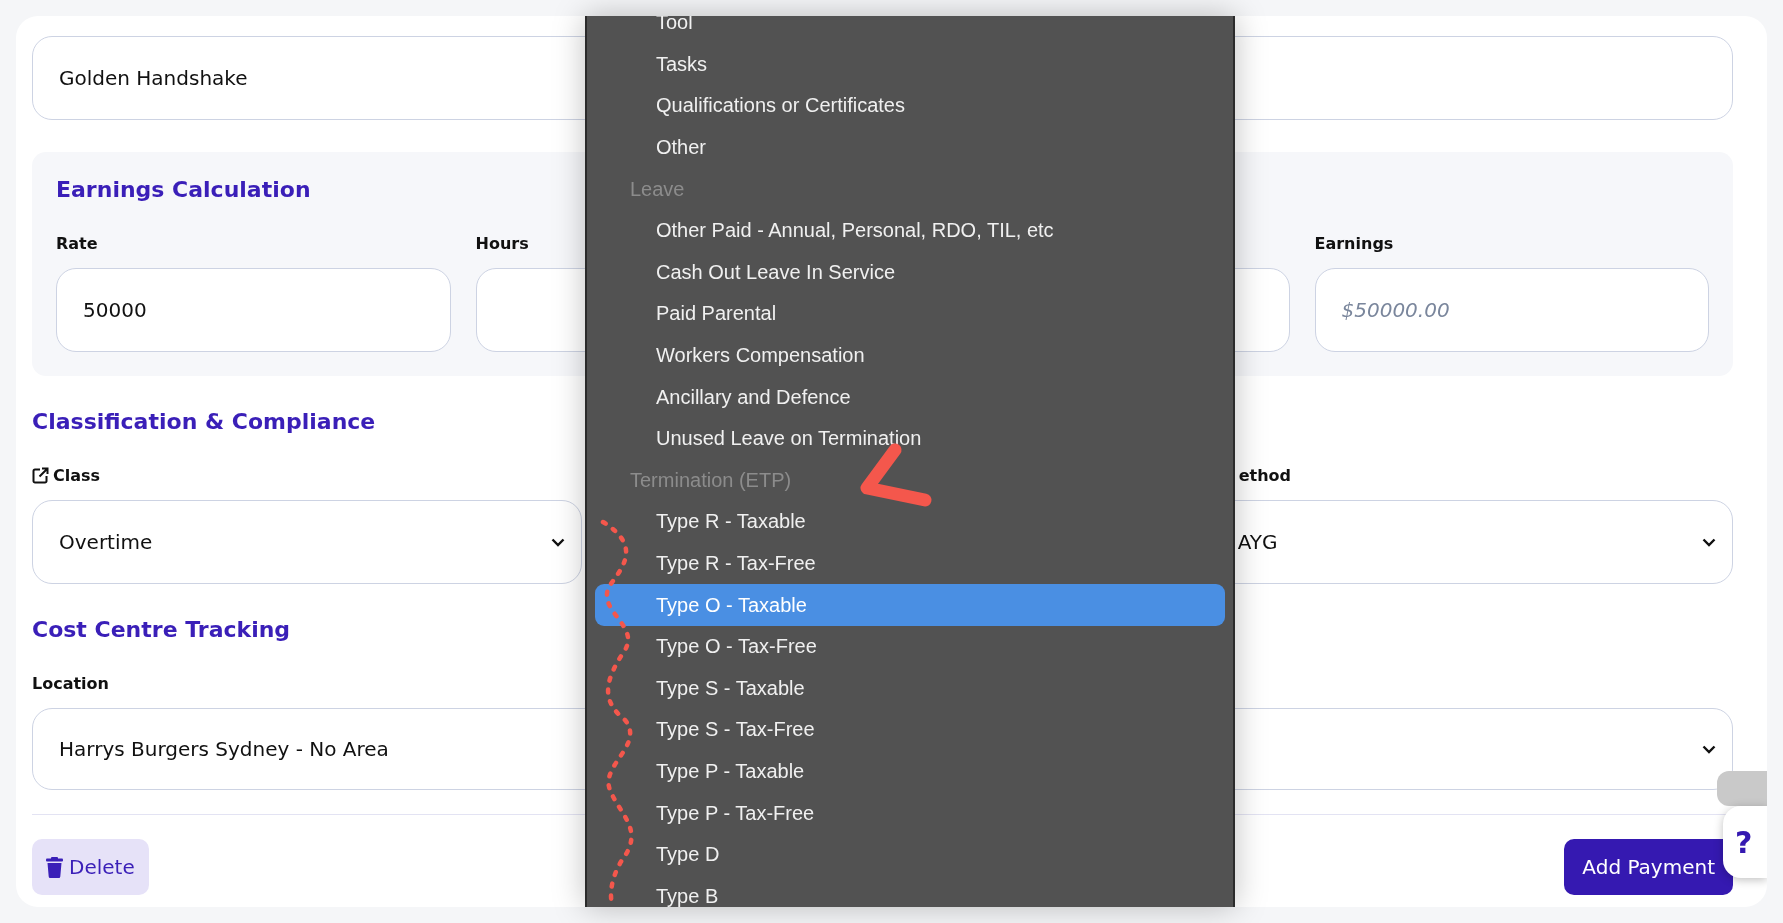 This screenshot has height=923, width=1783. Describe the element at coordinates (910, 891) in the screenshot. I see `menu-option: Type B` at that location.